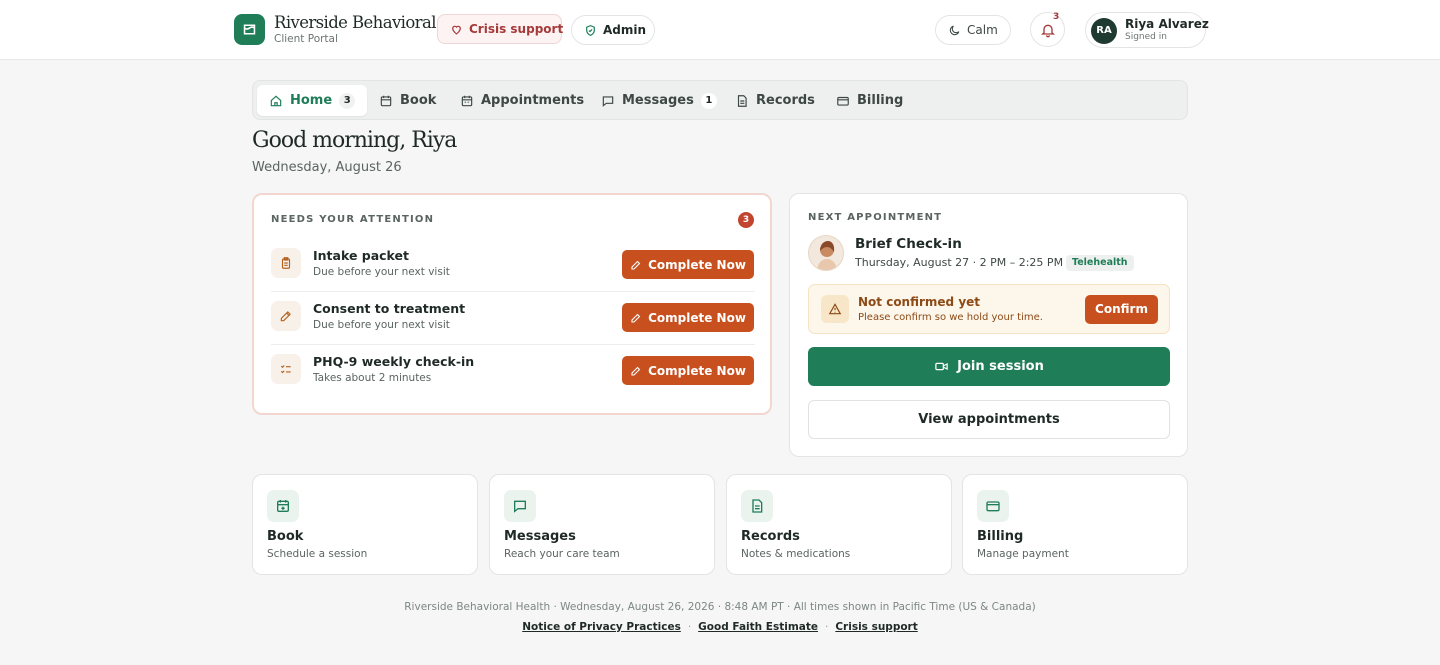 This screenshot has height=665, width=1440. What do you see at coordinates (602, 524) in the screenshot?
I see `shortcut-messages: Messages Reach your care team` at bounding box center [602, 524].